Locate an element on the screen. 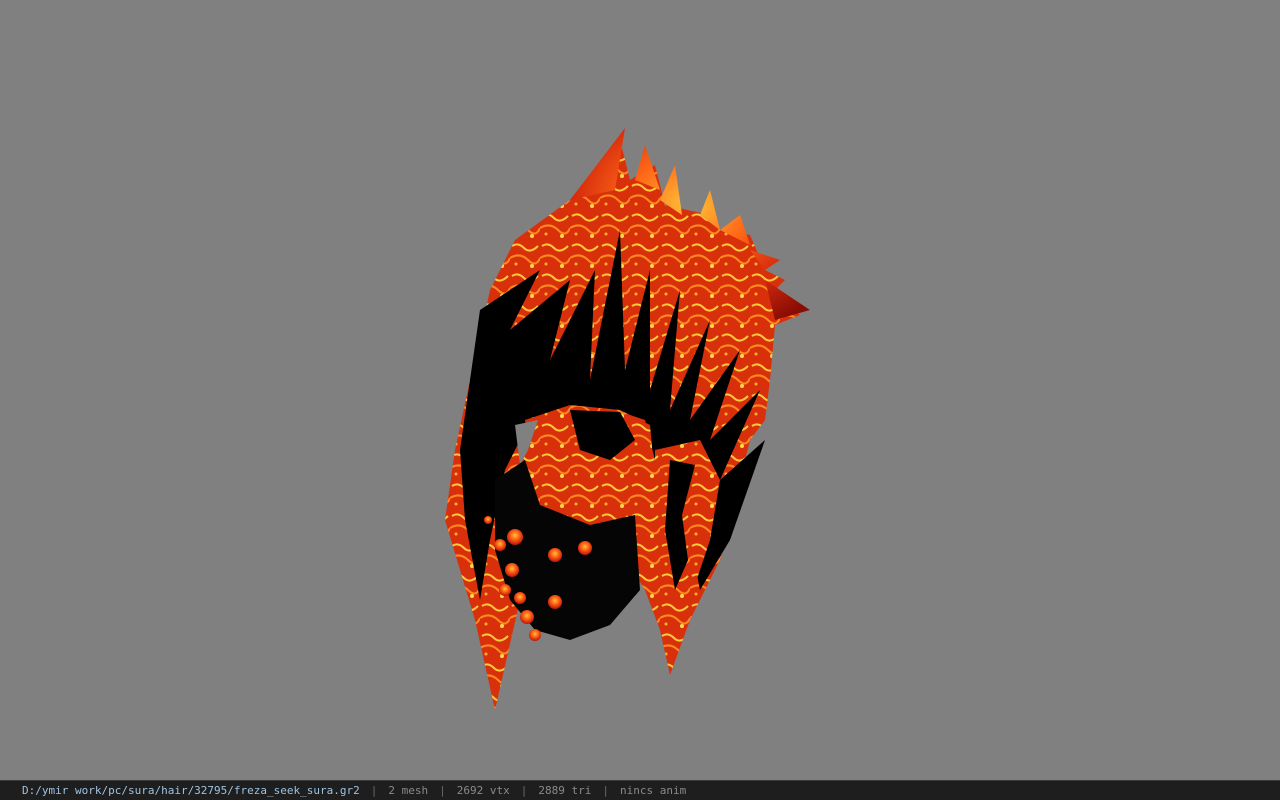  triangle-count: 2889 tri is located at coordinates (565, 790).